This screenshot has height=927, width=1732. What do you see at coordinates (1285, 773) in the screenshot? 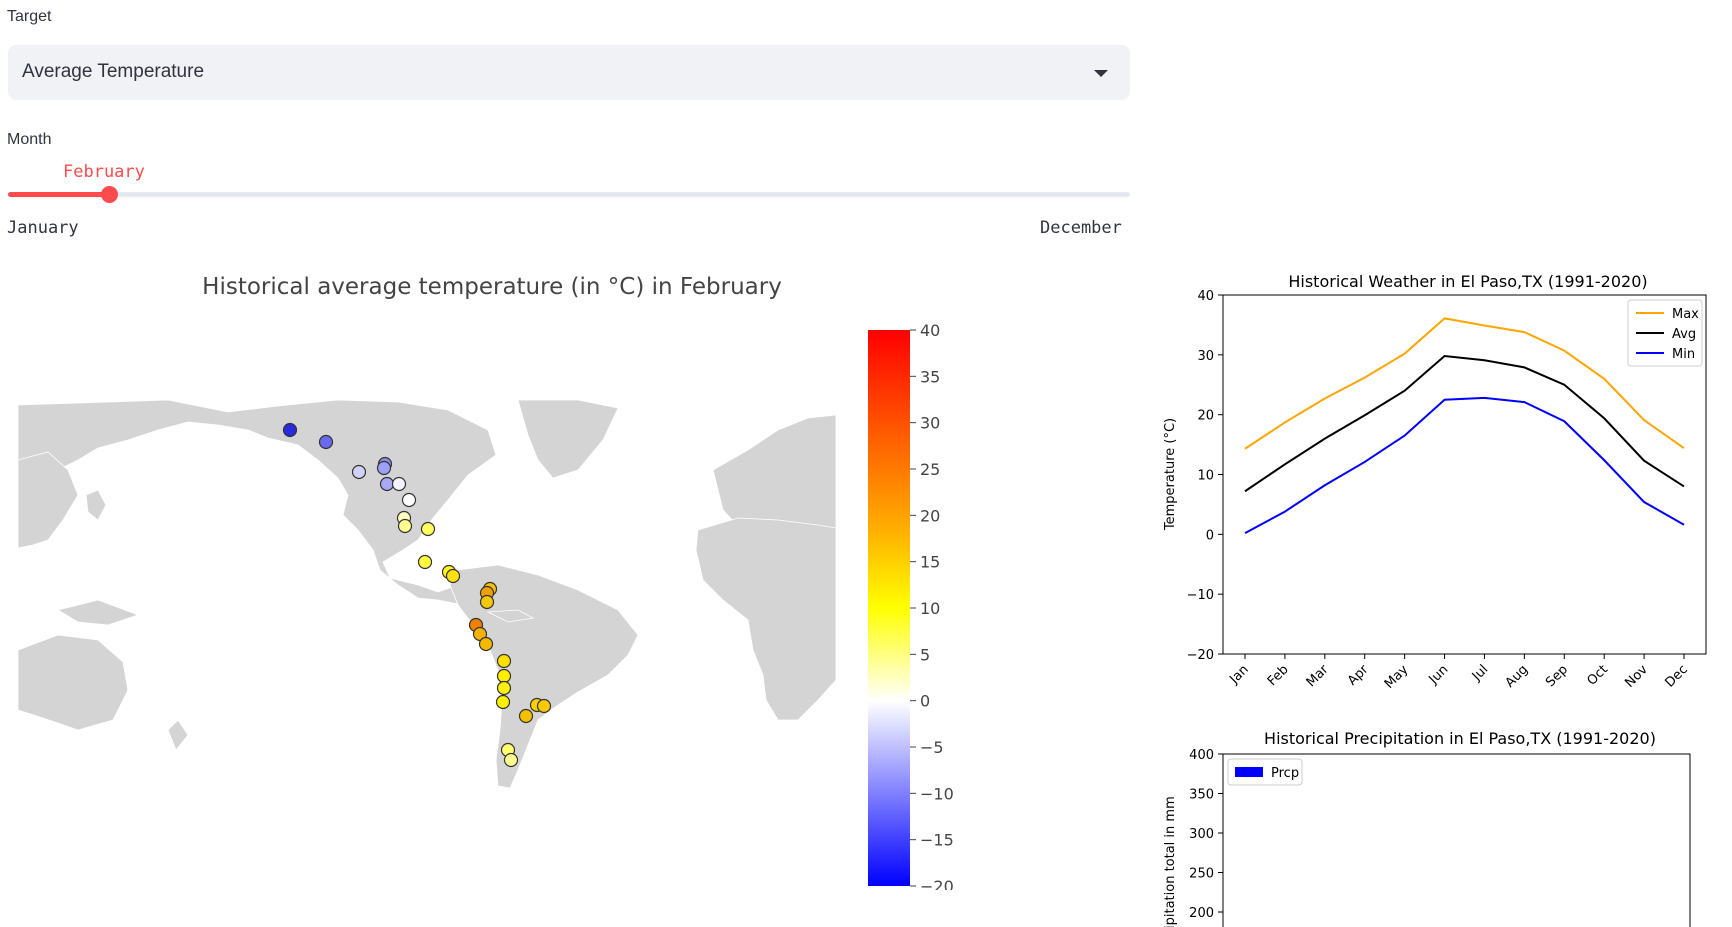
I see `legend-label-prcp: Prcp` at bounding box center [1285, 773].